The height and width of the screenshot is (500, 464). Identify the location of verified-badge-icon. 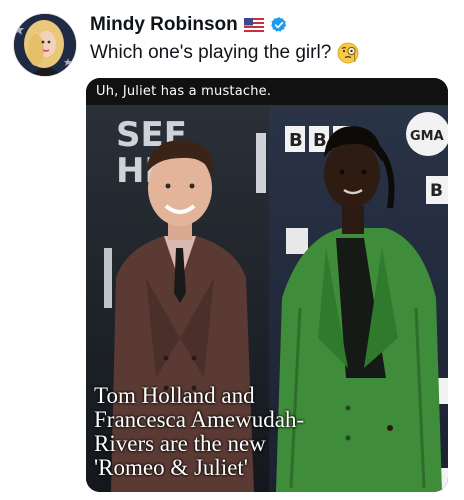
(279, 25).